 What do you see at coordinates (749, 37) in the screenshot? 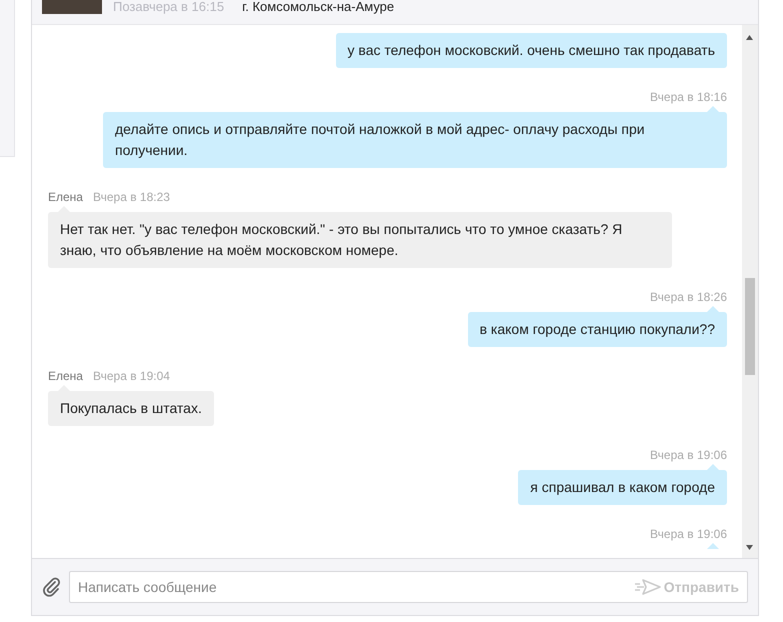
I see `scroll-up-icon` at bounding box center [749, 37].